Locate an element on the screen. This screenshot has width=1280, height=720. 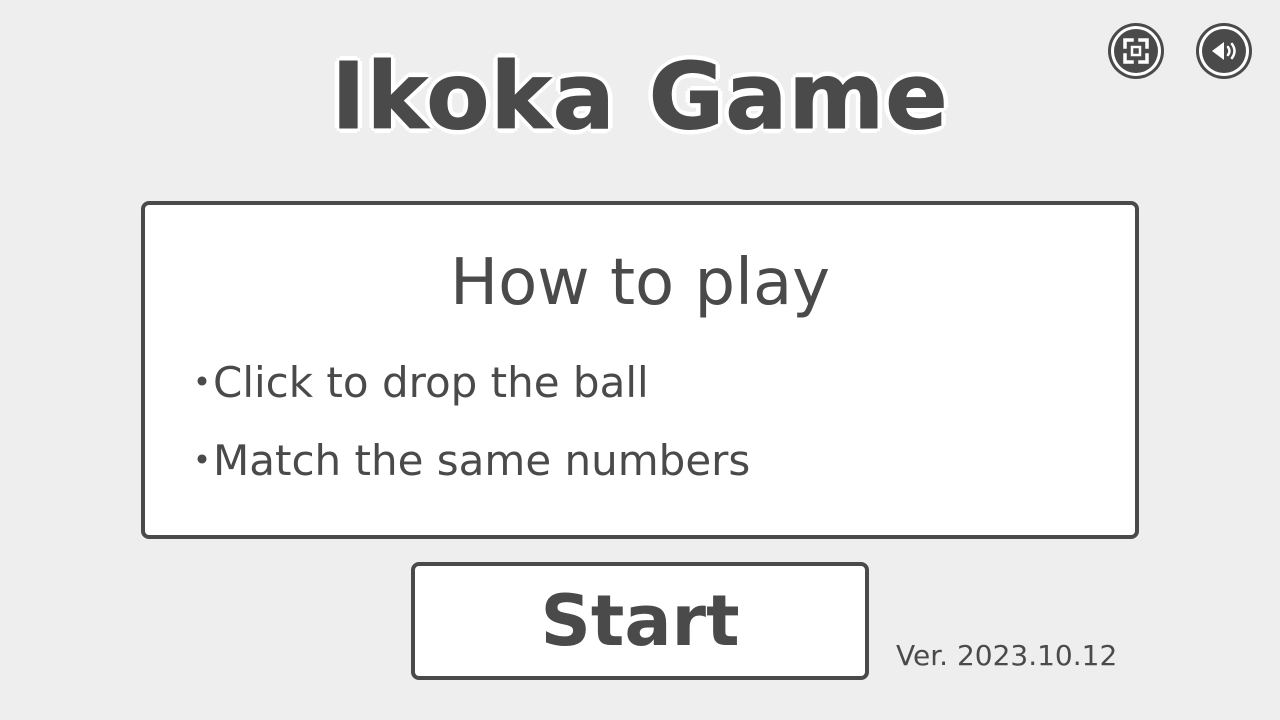
sound-button is located at coordinates (1224, 51).